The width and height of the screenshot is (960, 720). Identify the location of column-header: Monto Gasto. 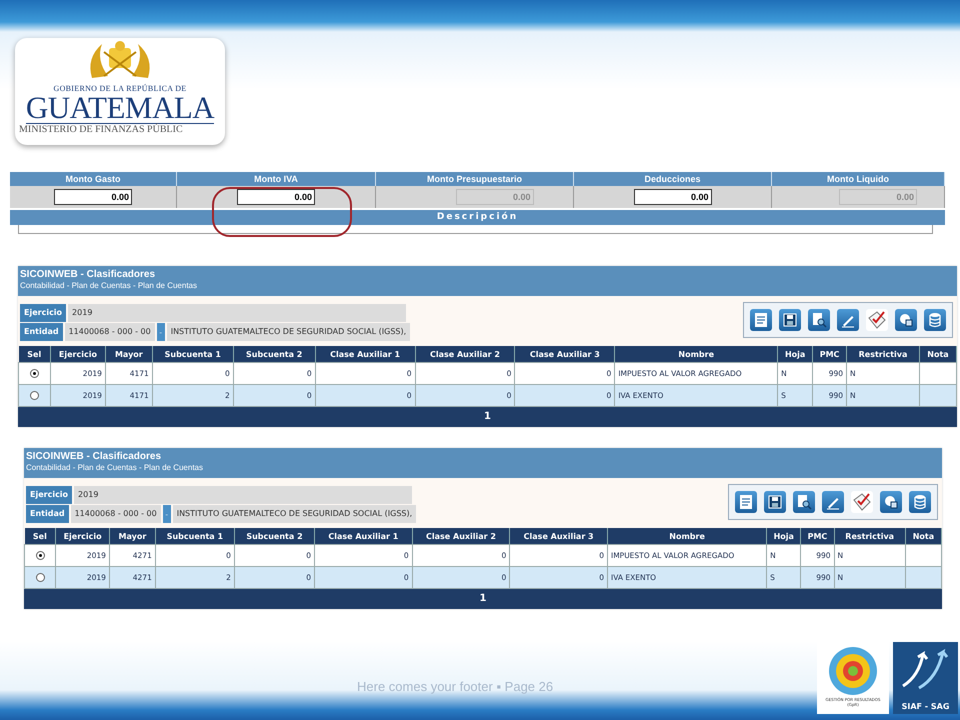
(93, 179).